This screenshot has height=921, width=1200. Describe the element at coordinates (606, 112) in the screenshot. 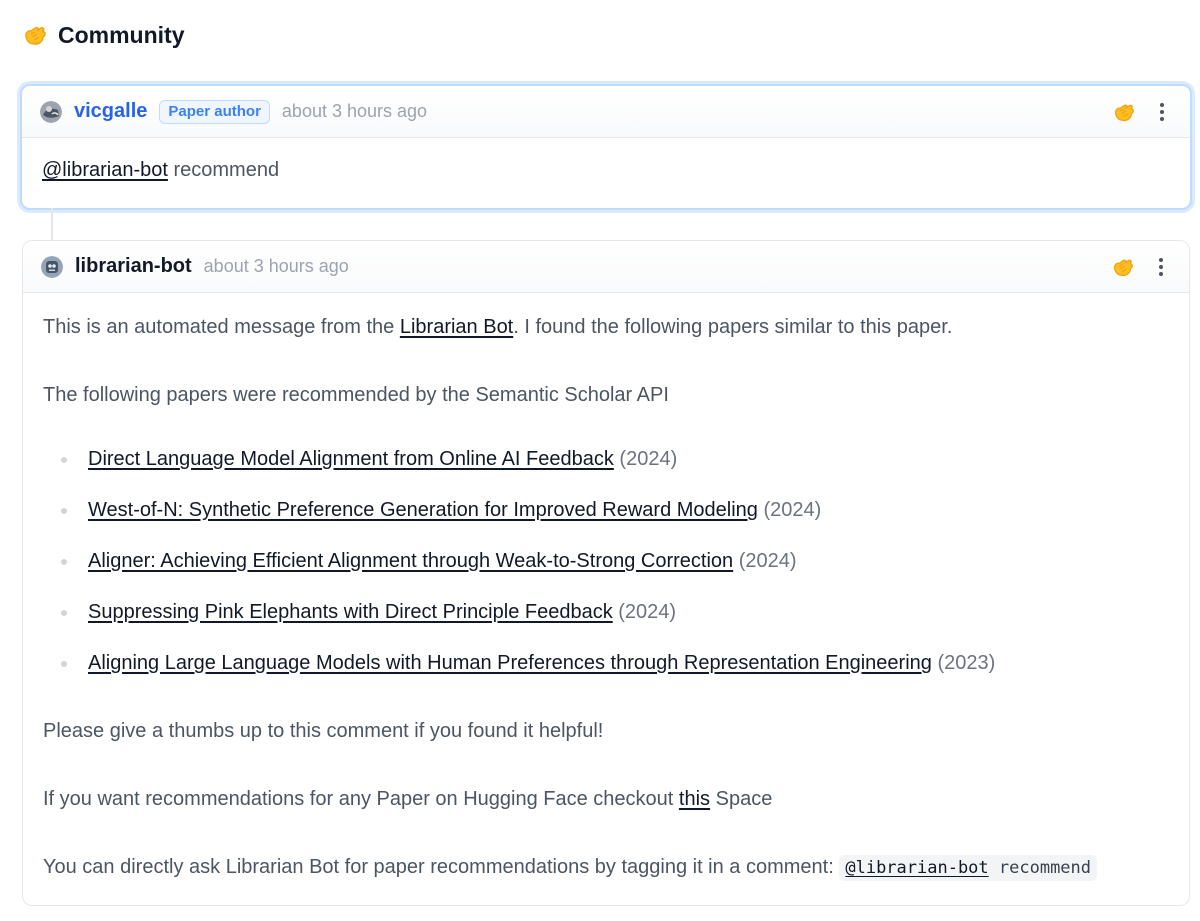

I see `comment-header: vicgalle Paper author about 3 hours ago` at that location.